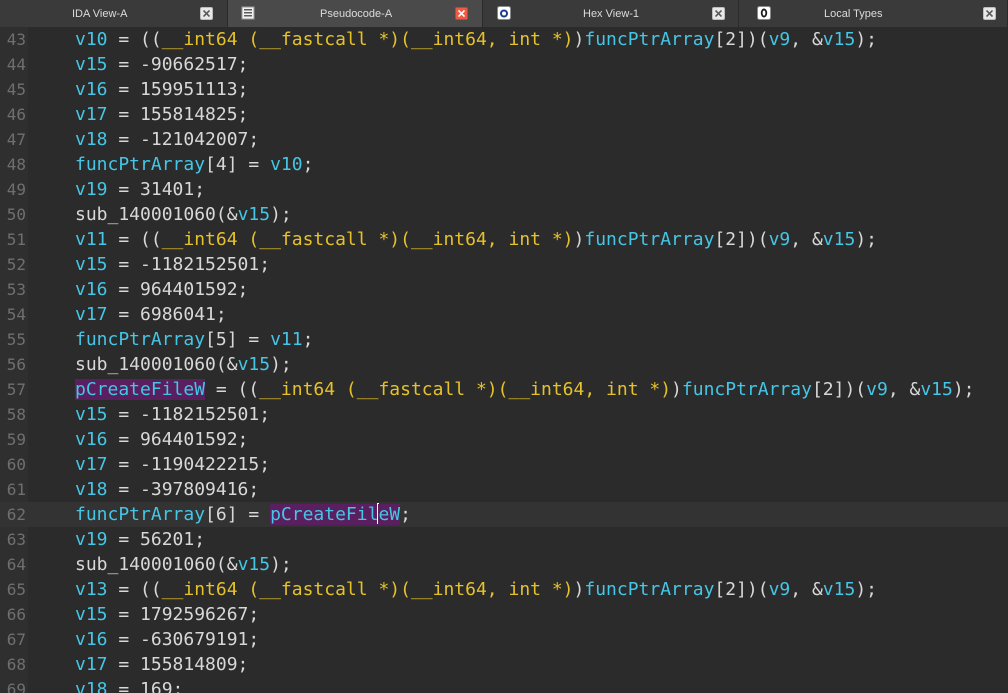 This screenshot has height=693, width=1008. What do you see at coordinates (91, 39) in the screenshot?
I see `identifier: v10` at bounding box center [91, 39].